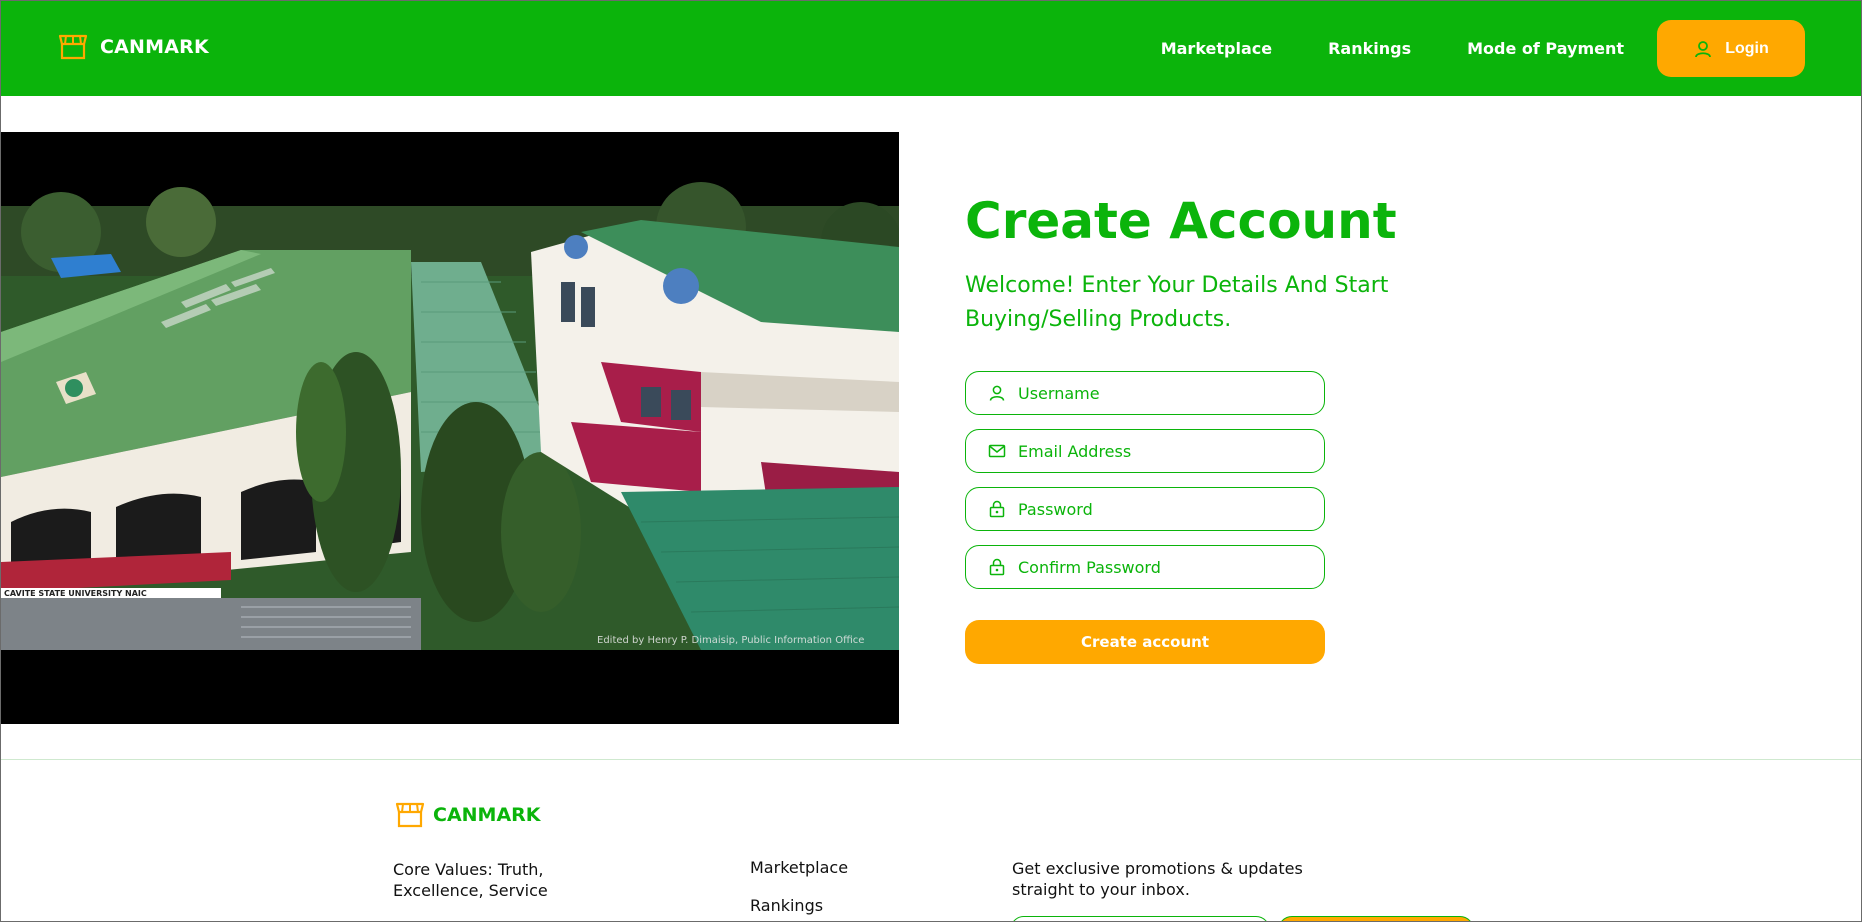 This screenshot has height=922, width=1862. What do you see at coordinates (799, 905) in the screenshot?
I see `footer-link-rankings: Rankings` at bounding box center [799, 905].